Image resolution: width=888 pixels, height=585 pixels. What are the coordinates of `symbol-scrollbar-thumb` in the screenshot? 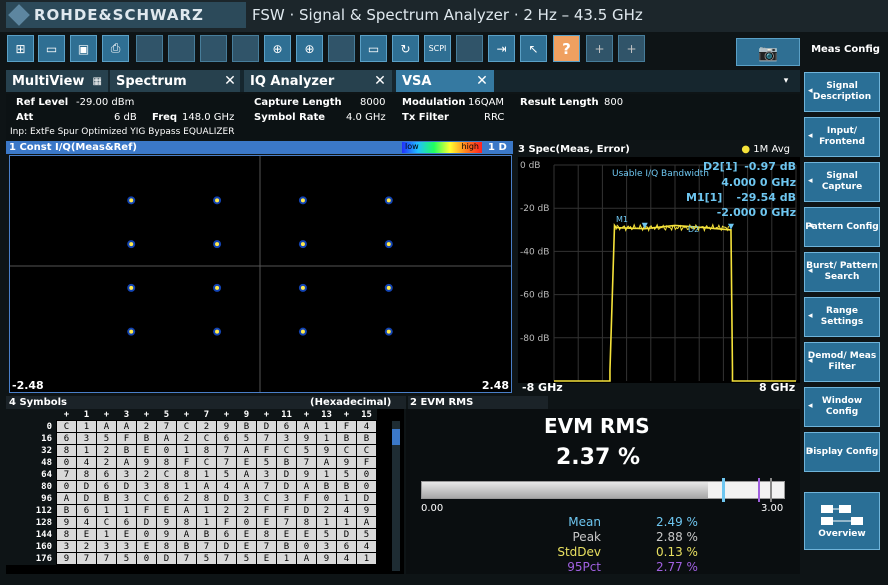 It's located at (396, 437).